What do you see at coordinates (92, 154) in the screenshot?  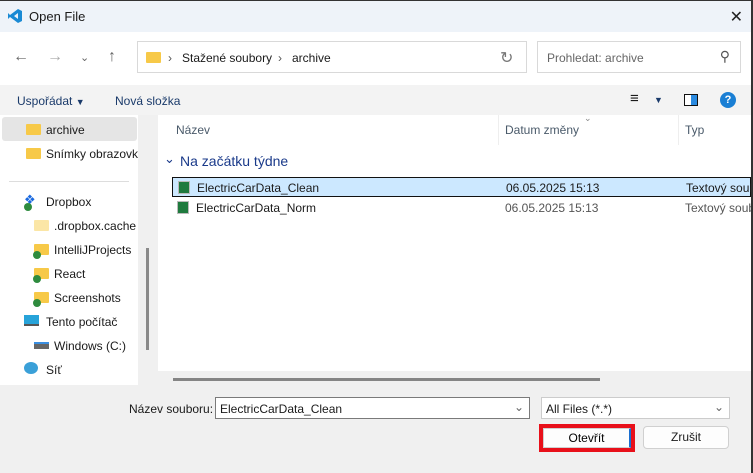 I see `sidebar-item-label: Snímky obrazovky` at bounding box center [92, 154].